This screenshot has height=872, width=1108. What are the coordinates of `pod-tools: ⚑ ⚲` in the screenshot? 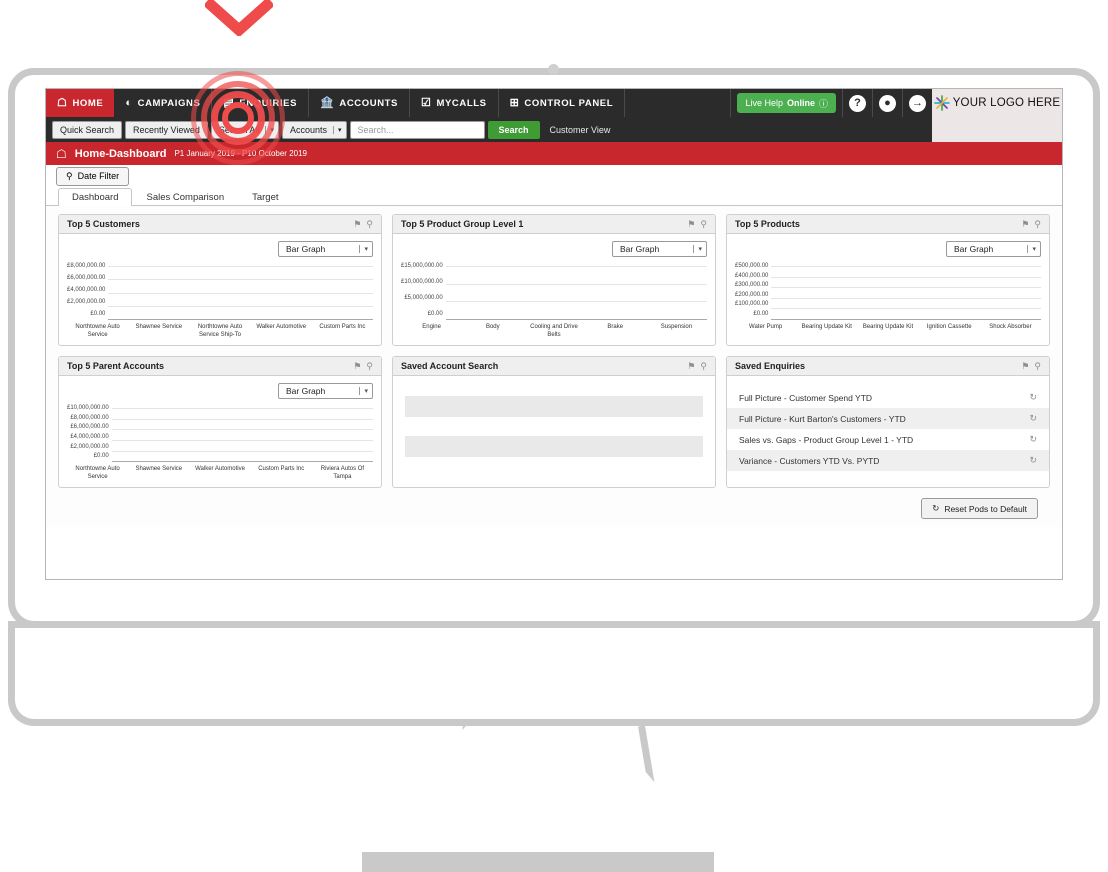 It's located at (697, 224).